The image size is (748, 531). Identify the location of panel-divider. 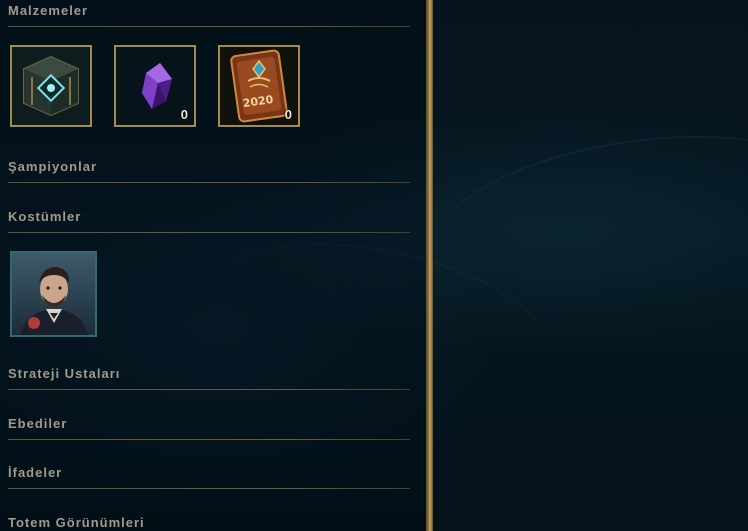
(429, 265).